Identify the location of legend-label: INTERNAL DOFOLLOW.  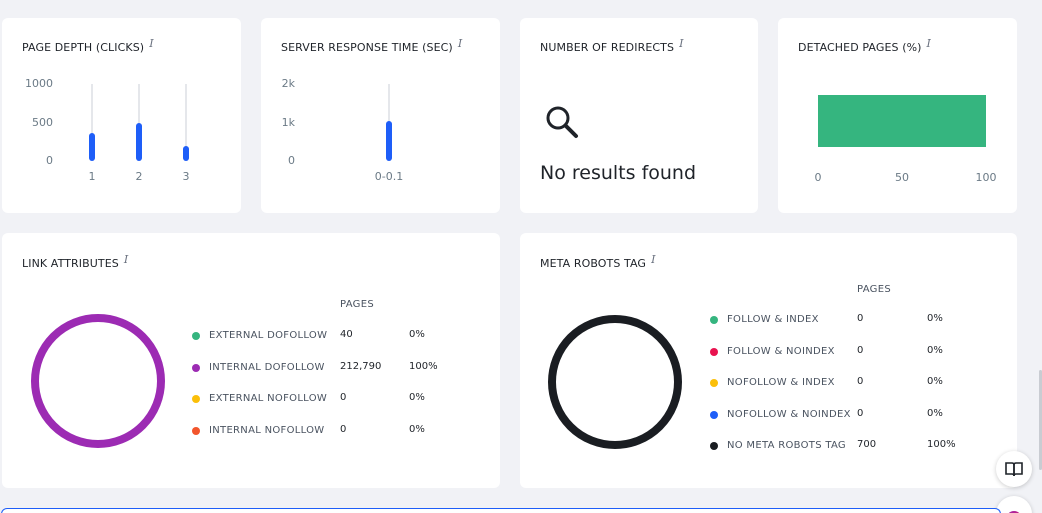
(267, 368).